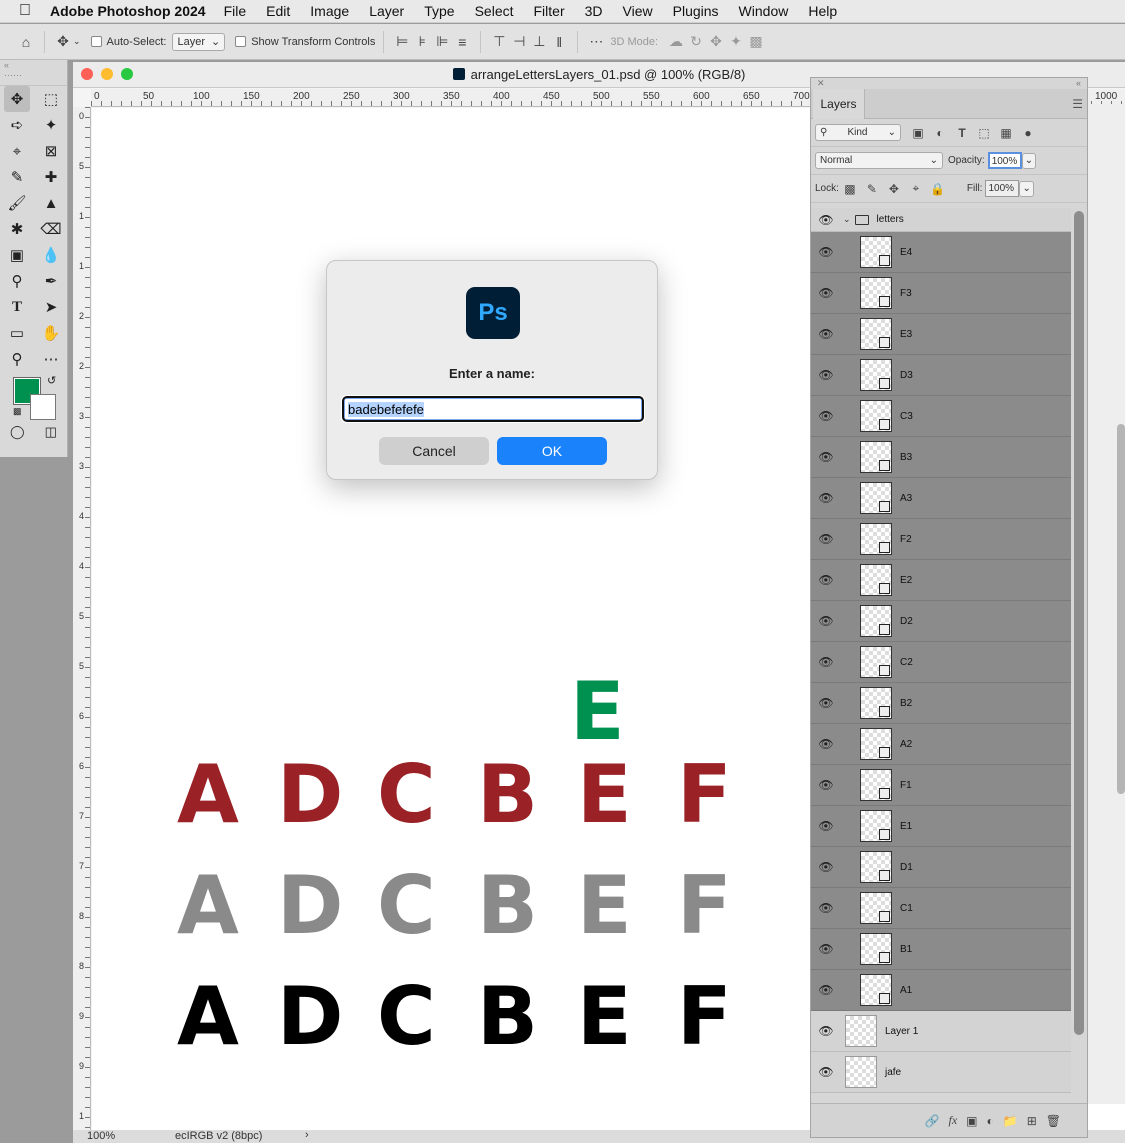 Image resolution: width=1125 pixels, height=1143 pixels. What do you see at coordinates (941, 252) in the screenshot?
I see `layer-row: 👁 E4` at bounding box center [941, 252].